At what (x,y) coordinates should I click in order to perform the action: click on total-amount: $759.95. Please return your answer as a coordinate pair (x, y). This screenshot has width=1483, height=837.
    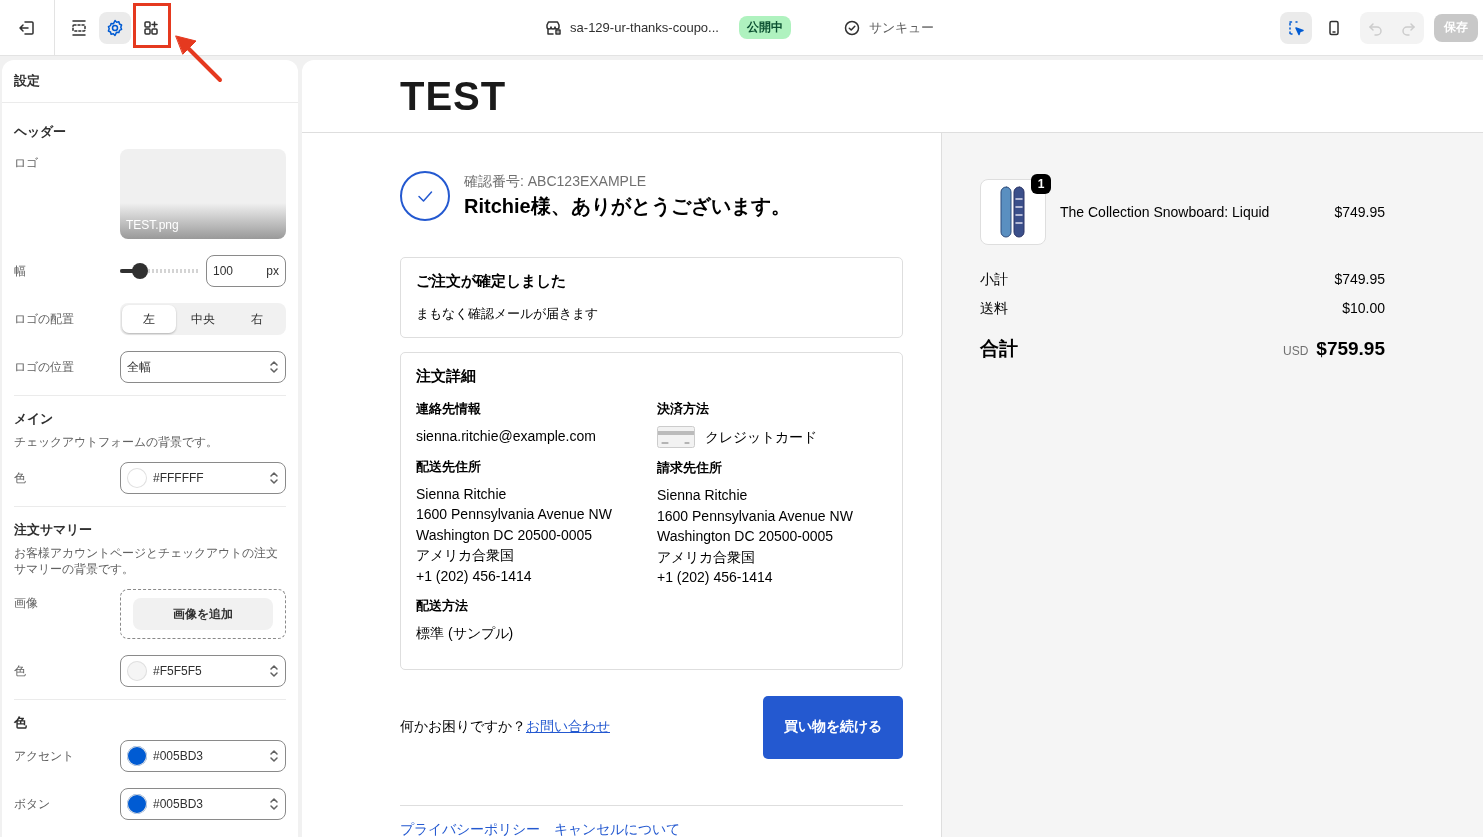
    Looking at the image, I should click on (1350, 348).